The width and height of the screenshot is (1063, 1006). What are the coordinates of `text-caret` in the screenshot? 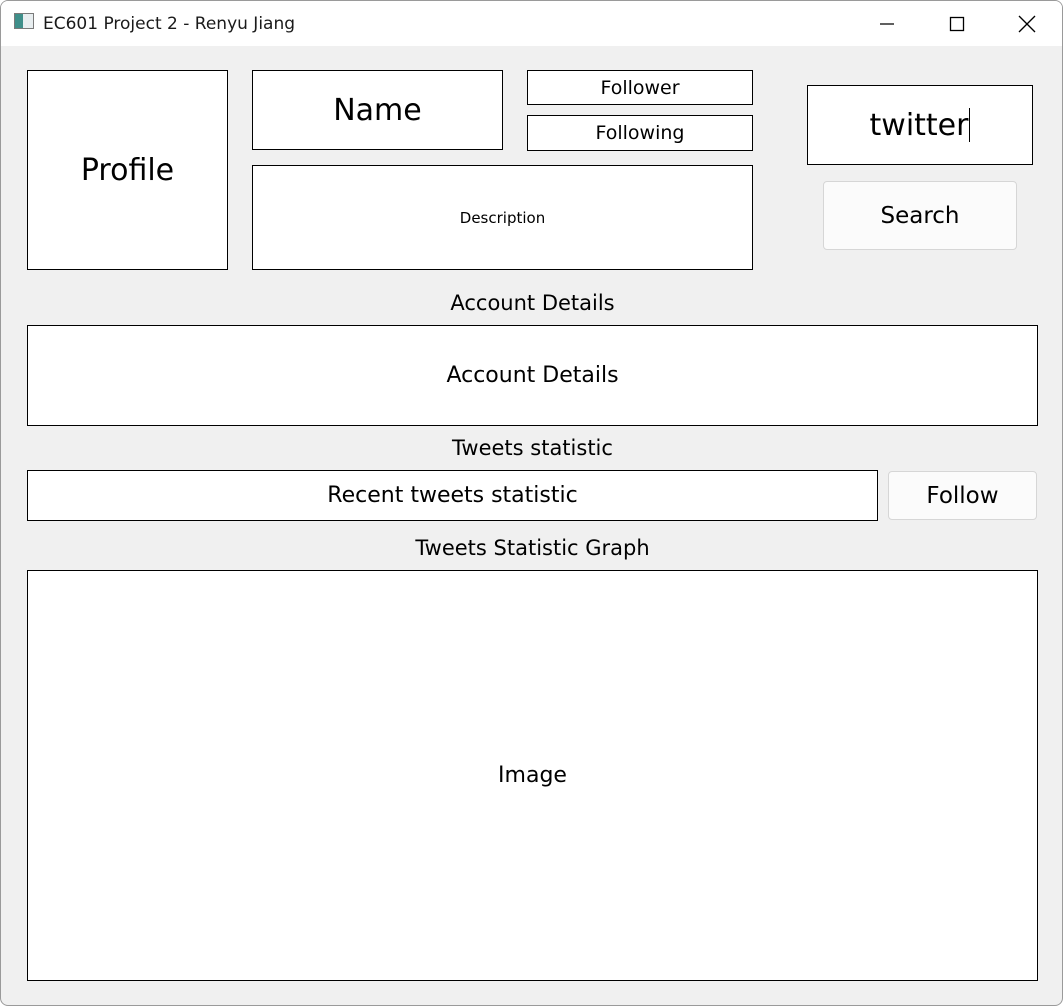 It's located at (970, 125).